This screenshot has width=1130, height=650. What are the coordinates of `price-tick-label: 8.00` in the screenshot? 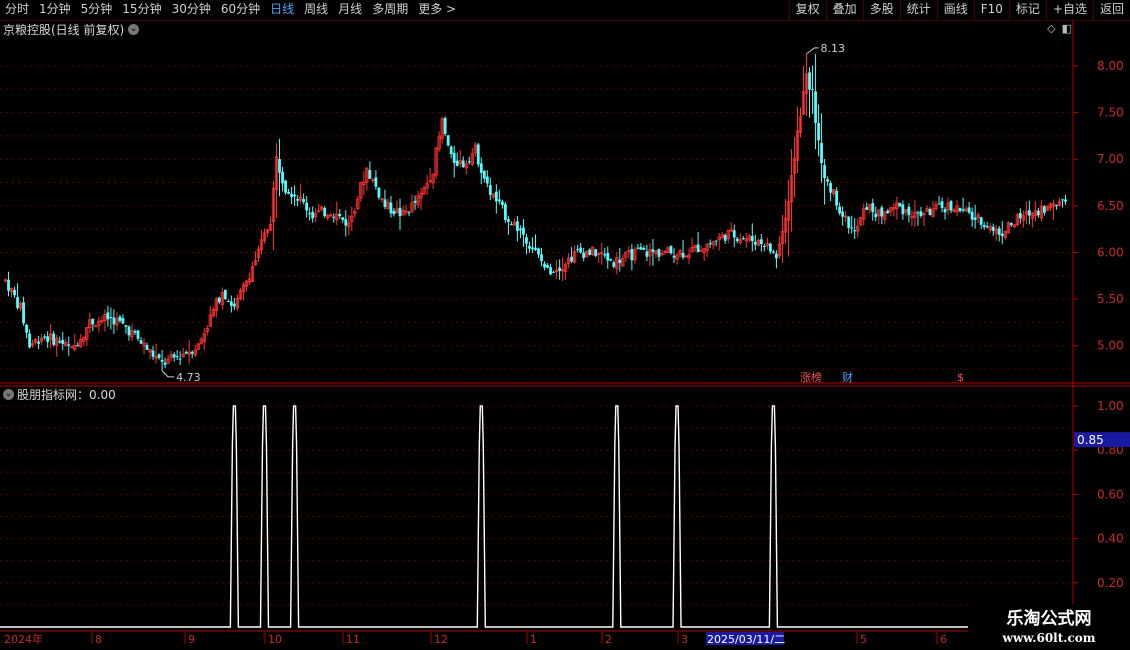 It's located at (1110, 66).